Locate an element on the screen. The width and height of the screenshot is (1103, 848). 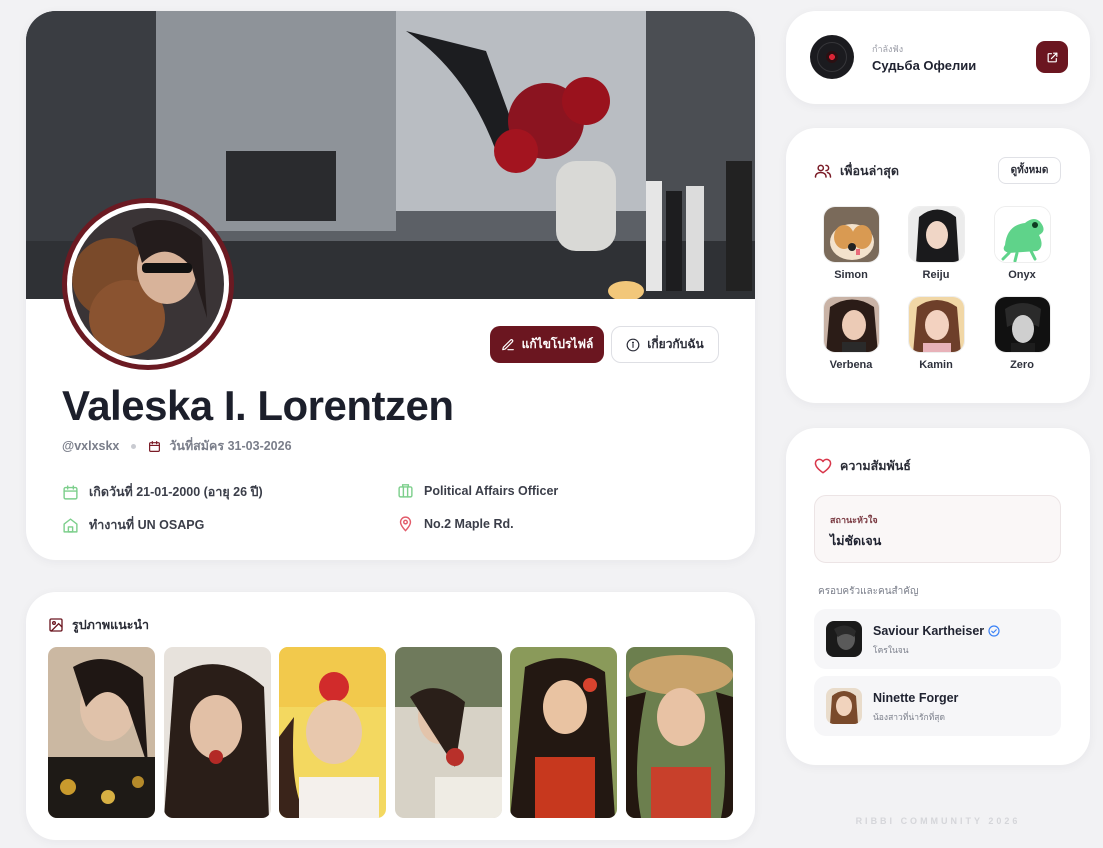
joined-date: วันที่สมัคร 31-03-2026 is located at coordinates (230, 446).